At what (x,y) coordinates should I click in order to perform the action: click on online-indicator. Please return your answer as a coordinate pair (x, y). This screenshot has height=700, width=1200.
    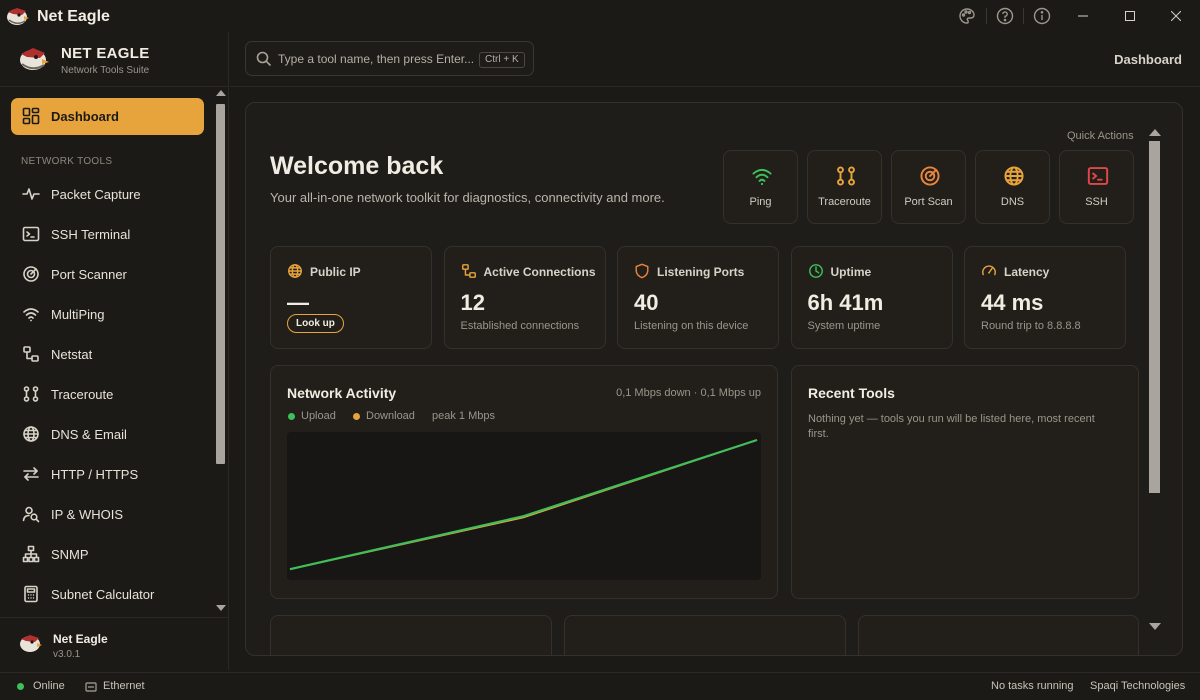
    Looking at the image, I should click on (20, 686).